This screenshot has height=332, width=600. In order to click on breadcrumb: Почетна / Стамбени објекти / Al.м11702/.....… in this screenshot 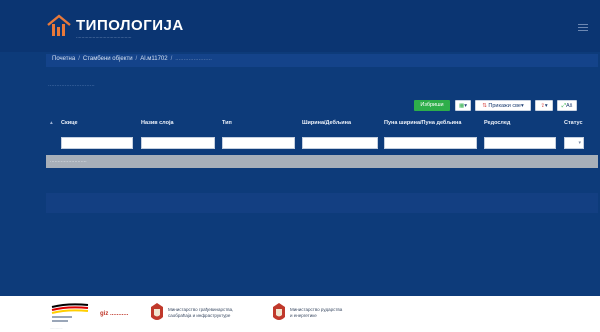, I will do `click(132, 59)`.